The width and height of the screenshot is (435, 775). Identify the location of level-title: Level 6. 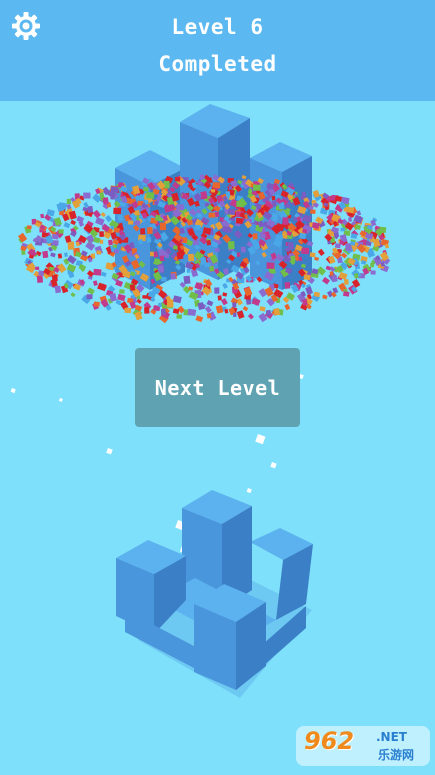
(217, 27).